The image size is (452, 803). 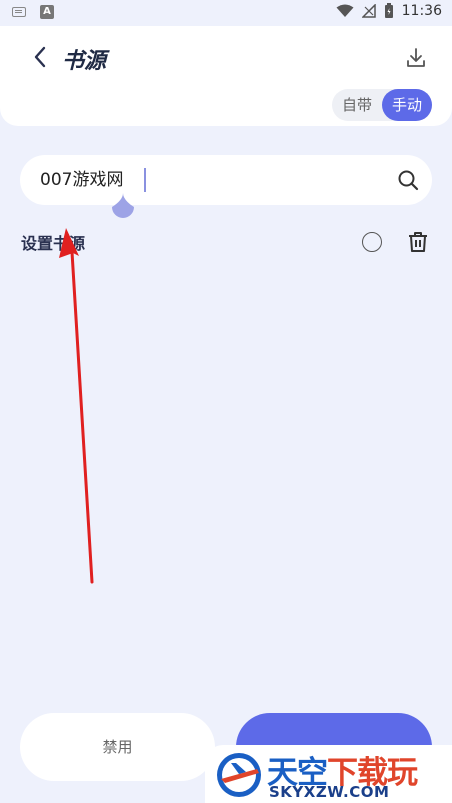 I want to click on watermark: 天空下载玩 SKYXZW.COM, so click(x=328, y=774).